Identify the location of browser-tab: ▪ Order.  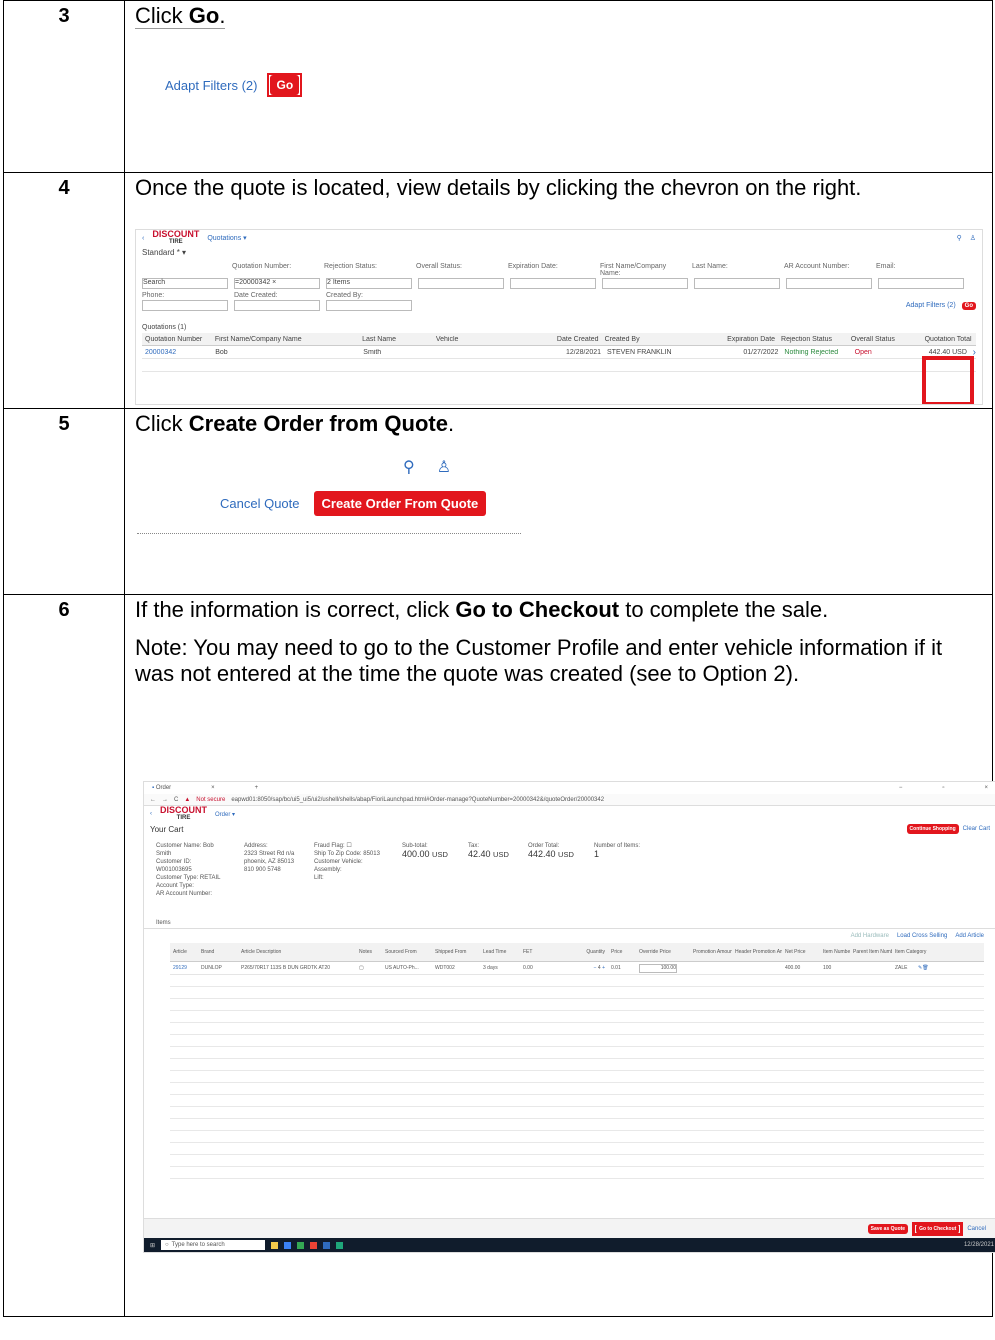
(161, 788).